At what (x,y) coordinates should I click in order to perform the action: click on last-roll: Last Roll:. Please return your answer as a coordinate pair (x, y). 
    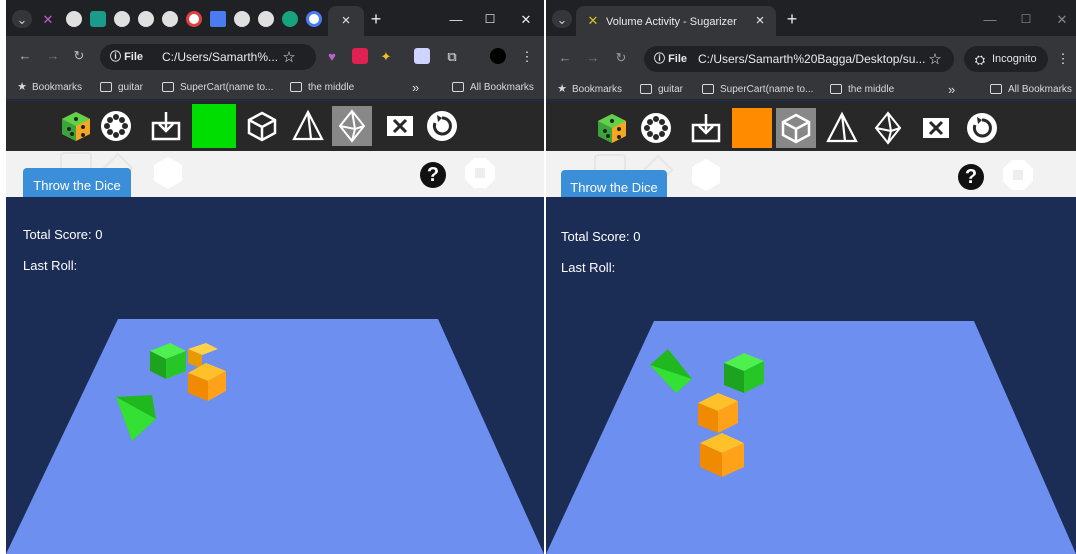
    Looking at the image, I should click on (50, 265).